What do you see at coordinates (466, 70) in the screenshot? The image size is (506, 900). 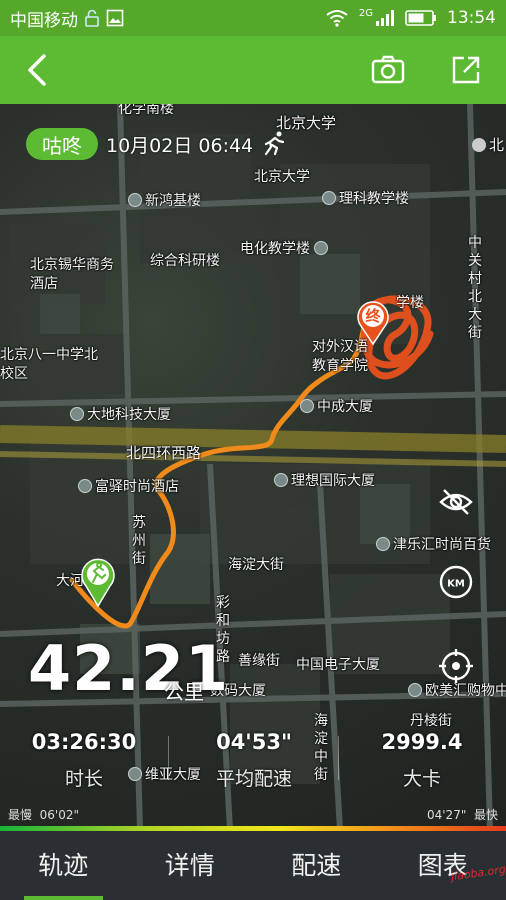 I see `share-icon` at bounding box center [466, 70].